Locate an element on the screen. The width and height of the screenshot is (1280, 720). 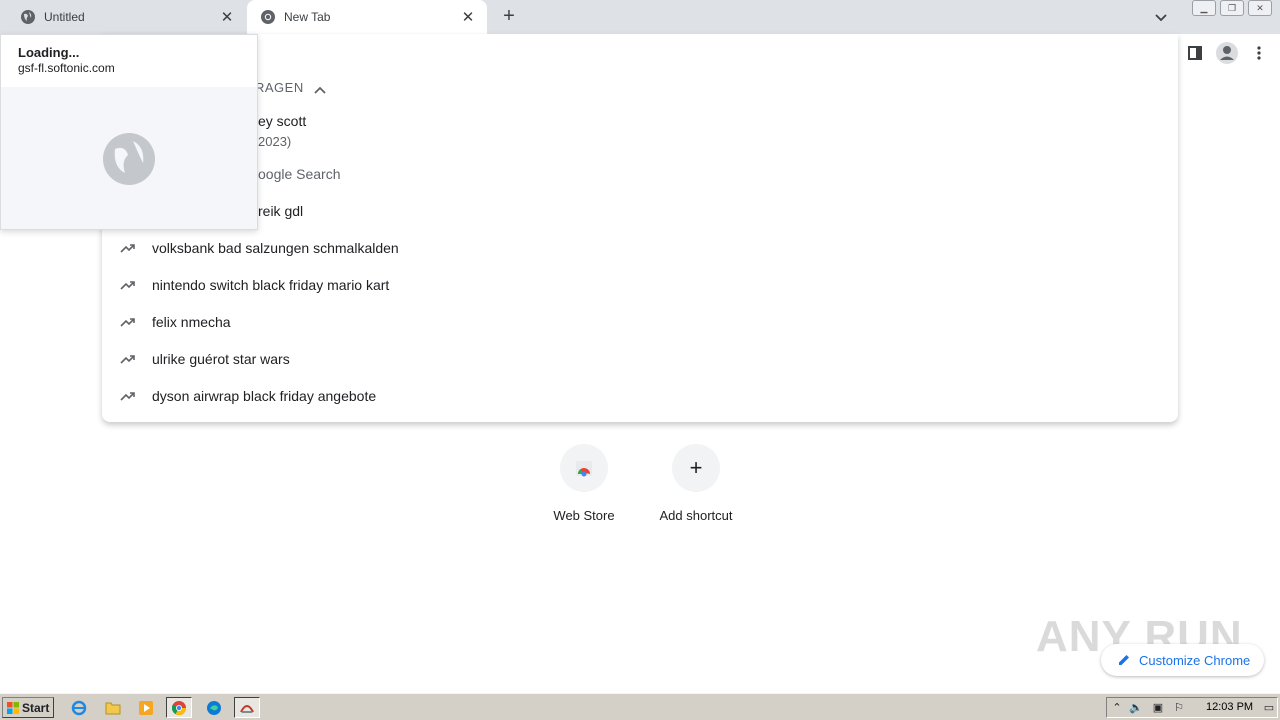
show-hidden-icons-icon: ⌃ is located at coordinates (1117, 708).